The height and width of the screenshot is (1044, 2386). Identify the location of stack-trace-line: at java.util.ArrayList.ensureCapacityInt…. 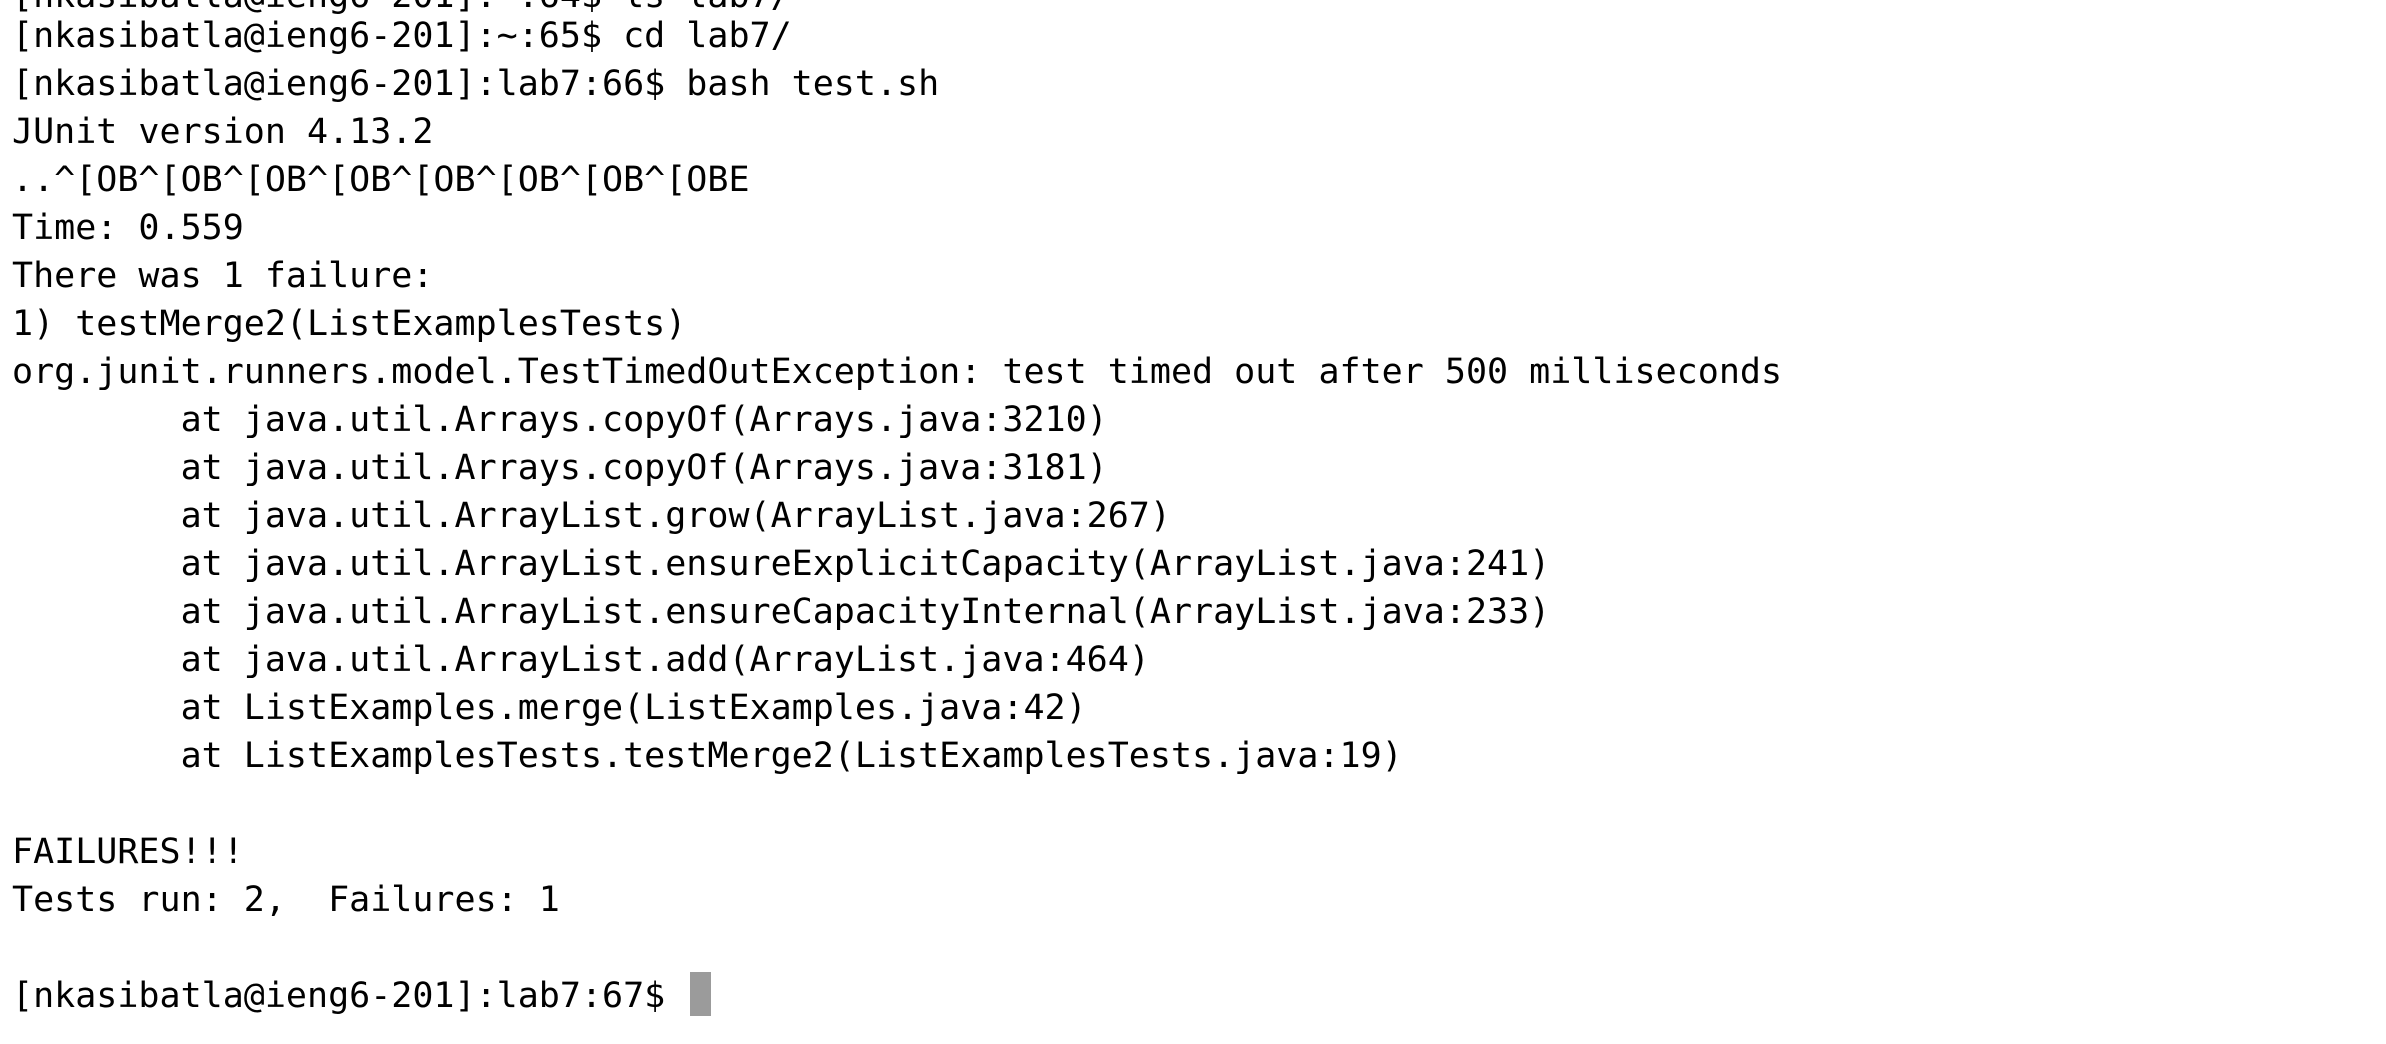
(781, 612).